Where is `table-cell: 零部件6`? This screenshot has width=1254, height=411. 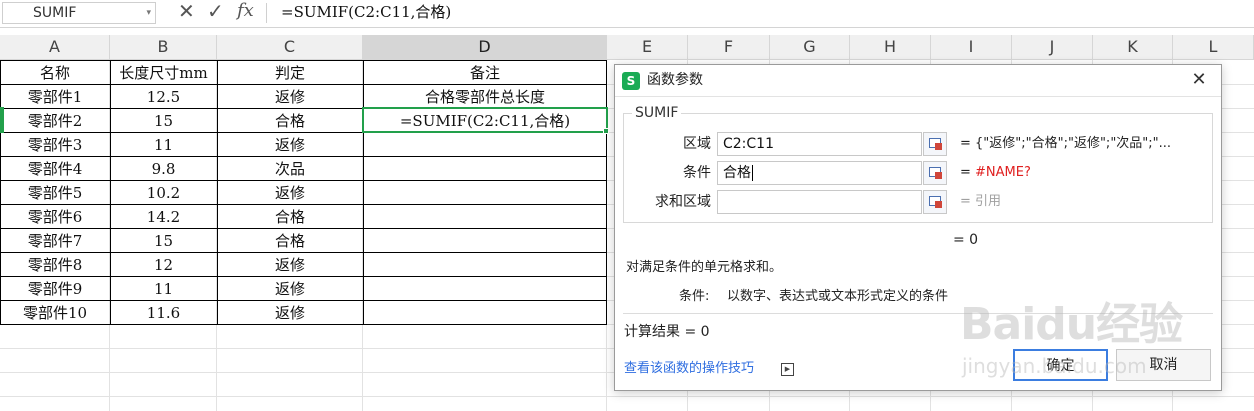
table-cell: 零部件6 is located at coordinates (55, 217).